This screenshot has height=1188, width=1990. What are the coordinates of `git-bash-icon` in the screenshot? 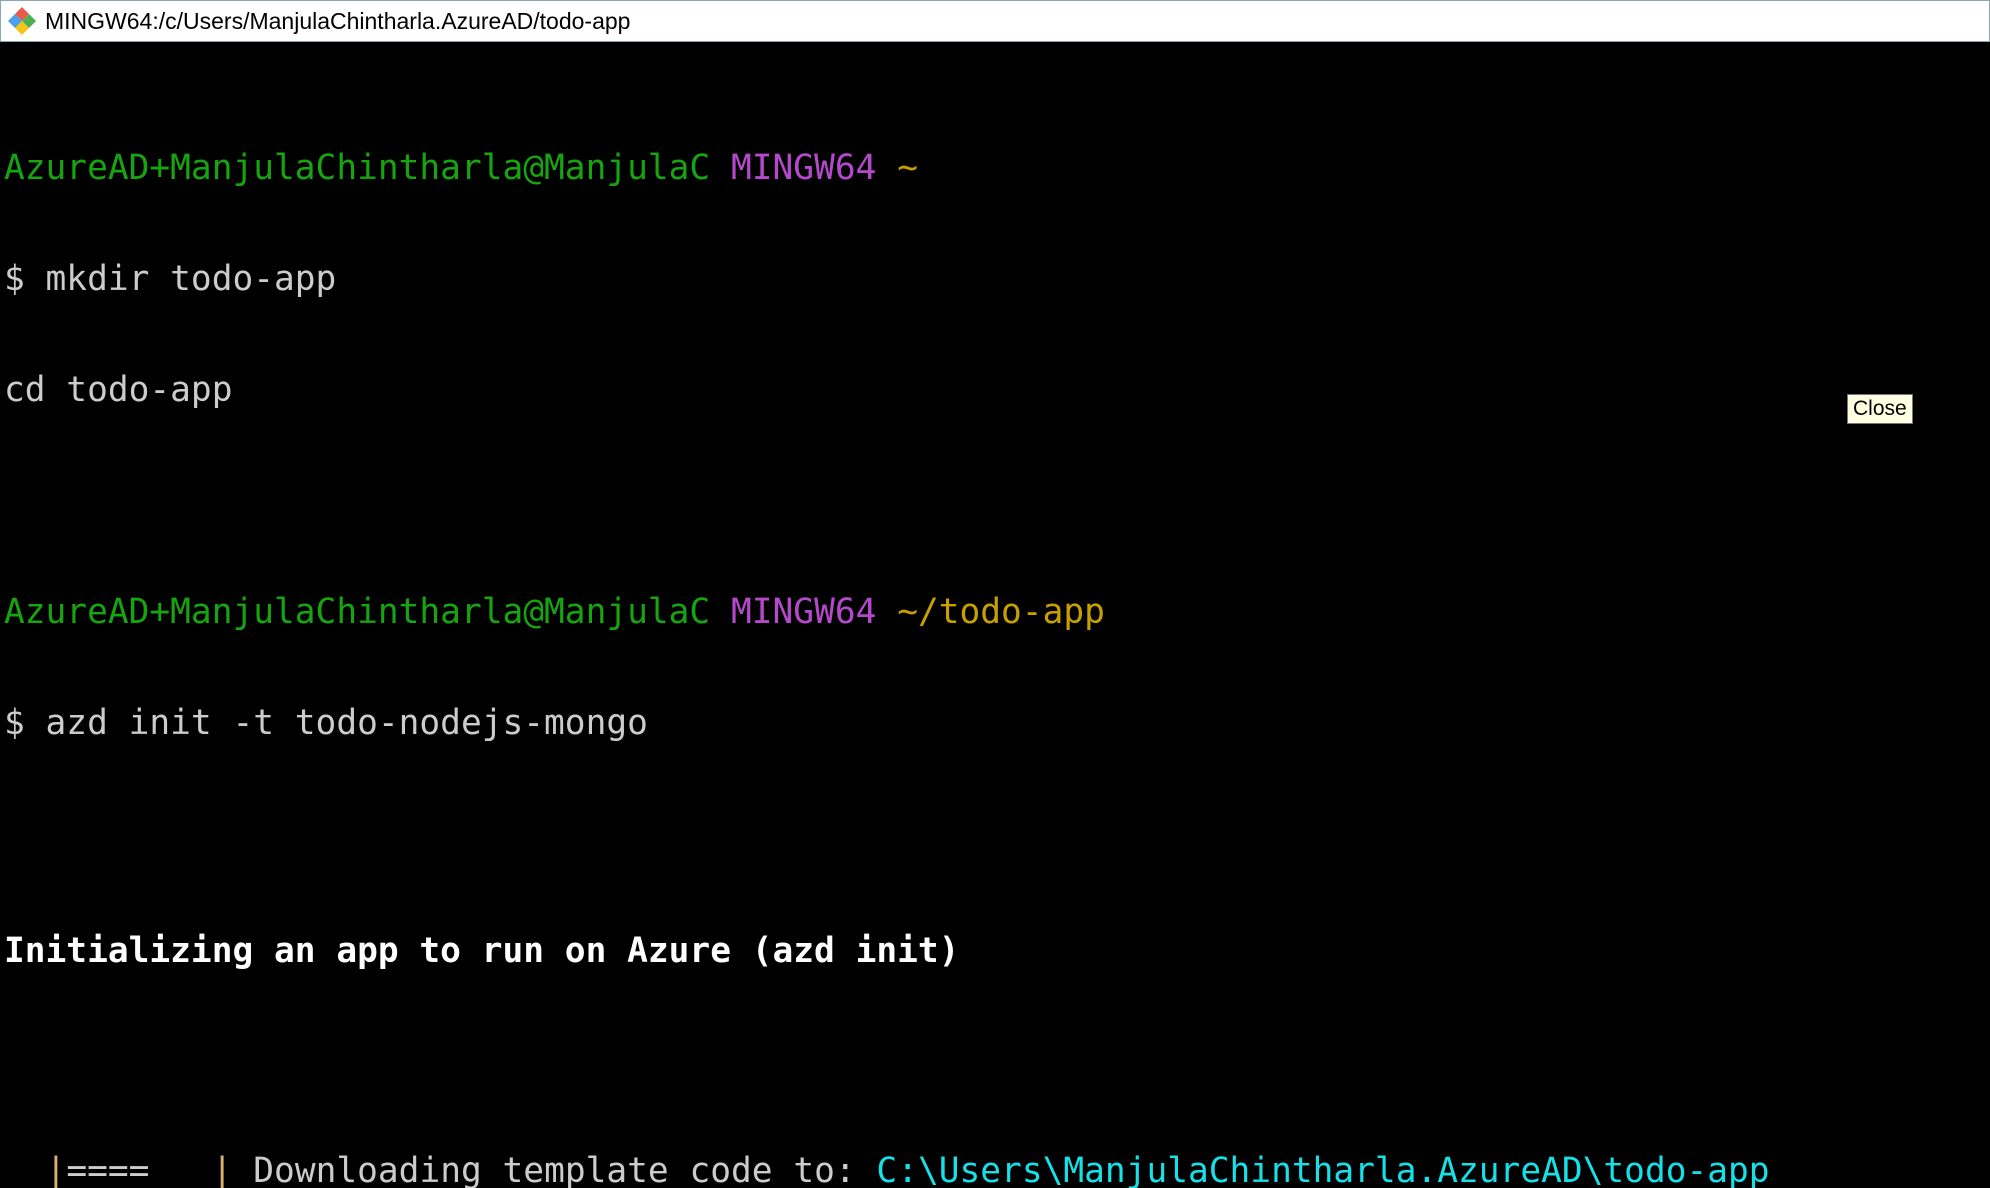 It's located at (22, 21).